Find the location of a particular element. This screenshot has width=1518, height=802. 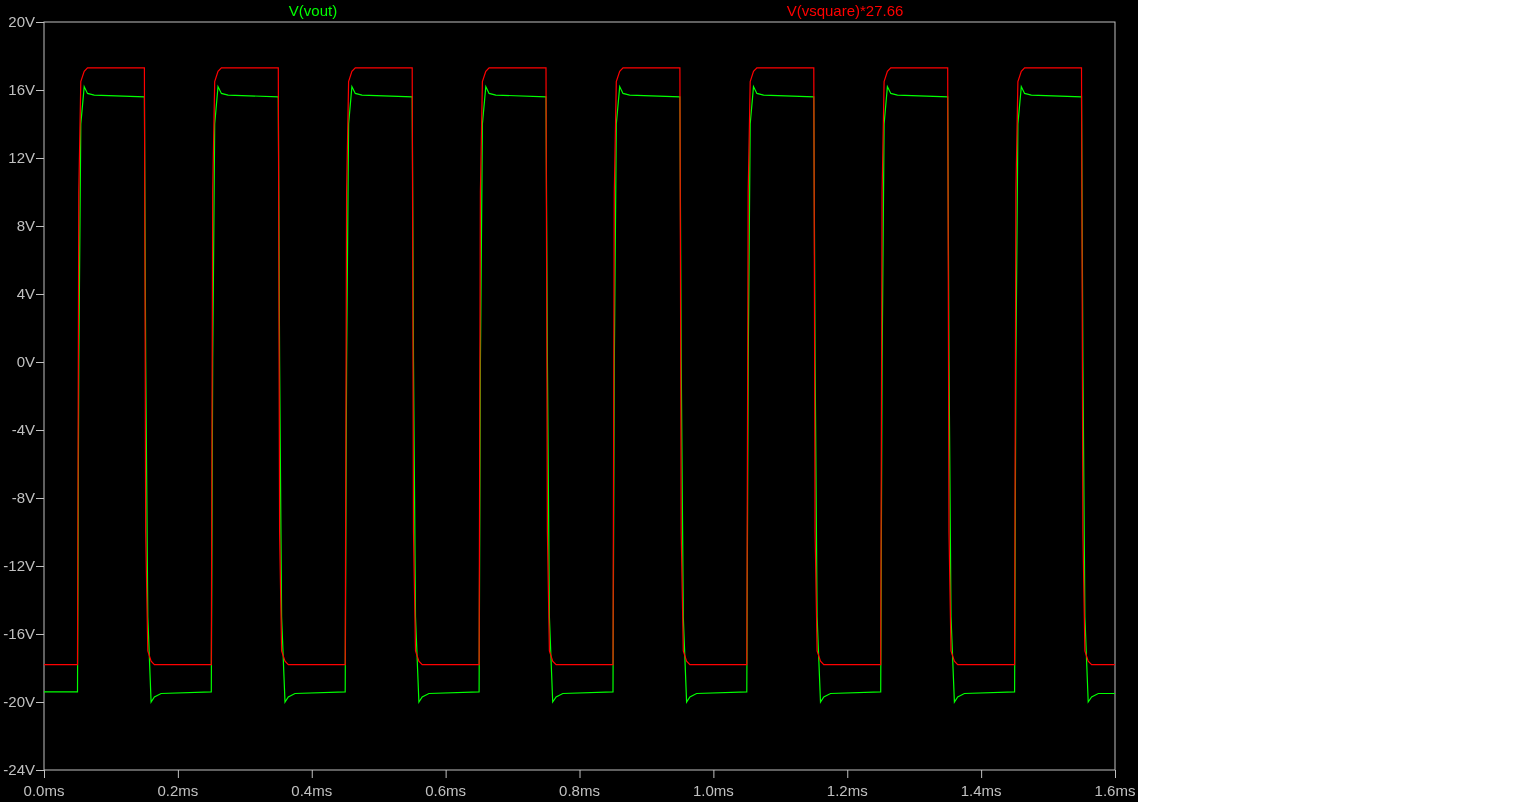

x-tick-label: 1.4ms is located at coordinates (981, 790).